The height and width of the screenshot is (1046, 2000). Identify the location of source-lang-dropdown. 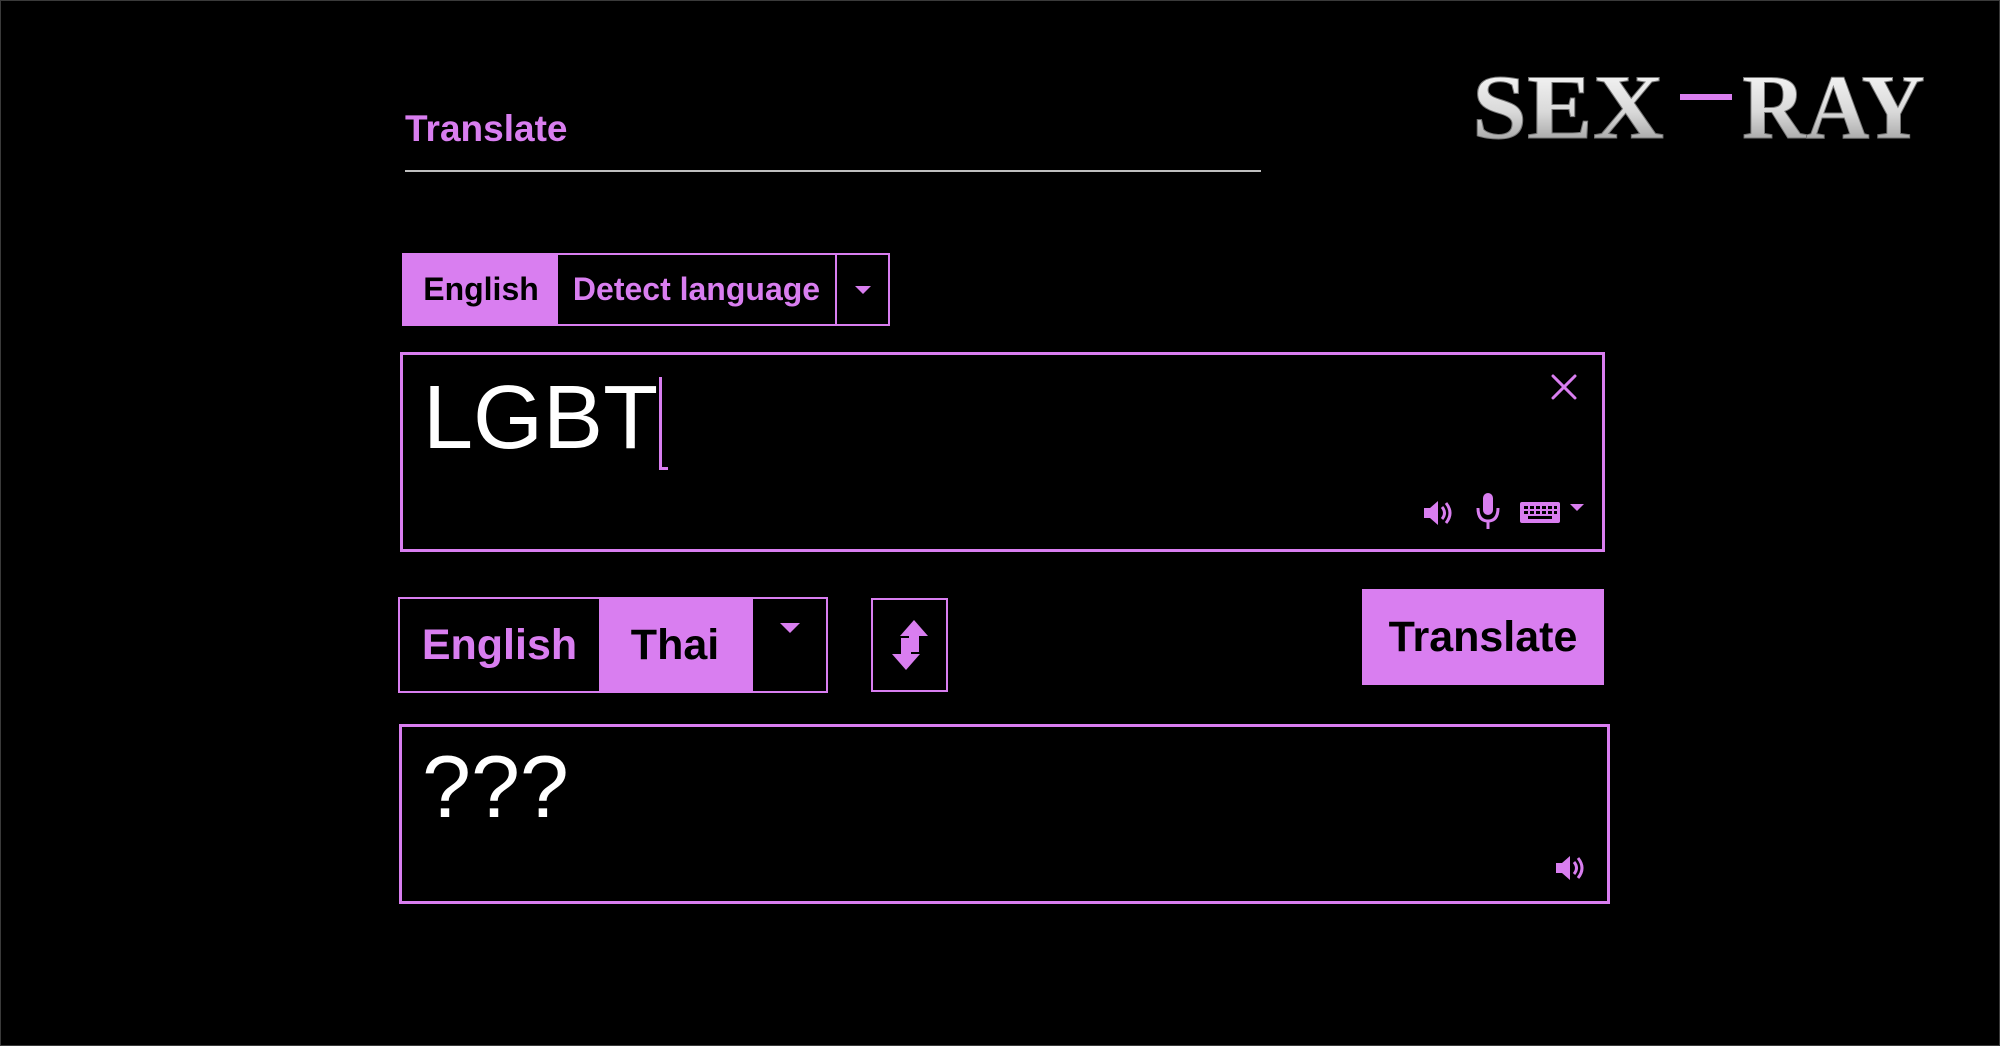
(862, 289).